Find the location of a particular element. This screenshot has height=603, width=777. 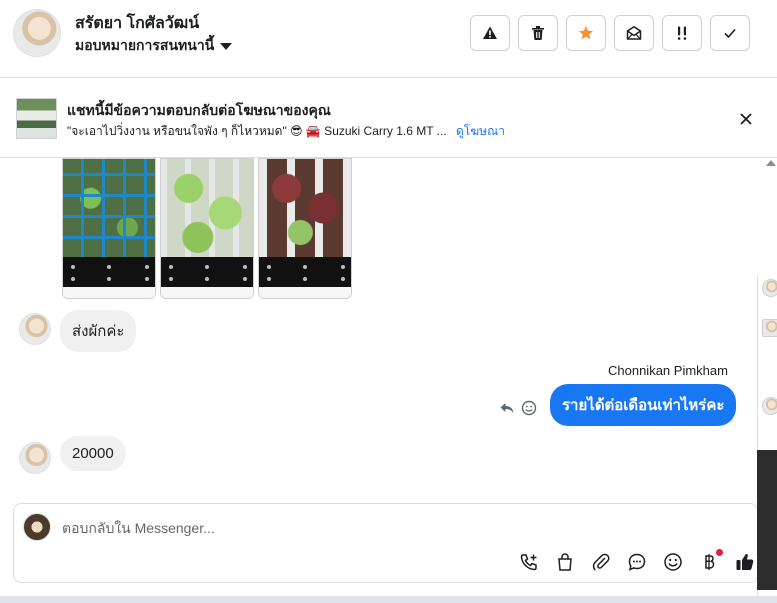

check-icon is located at coordinates (730, 33).